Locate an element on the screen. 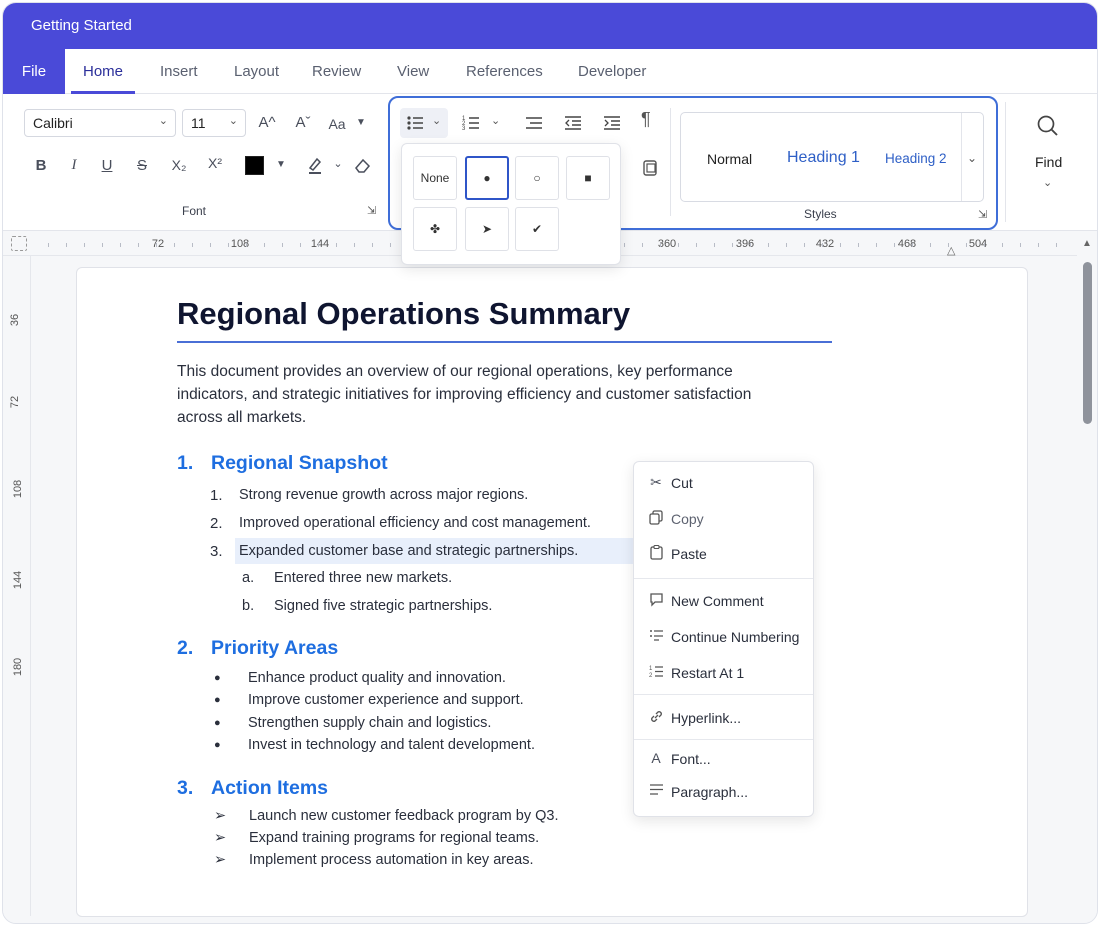 The width and height of the screenshot is (1100, 928). svg-text: 1 is located at coordinates (651, 669).